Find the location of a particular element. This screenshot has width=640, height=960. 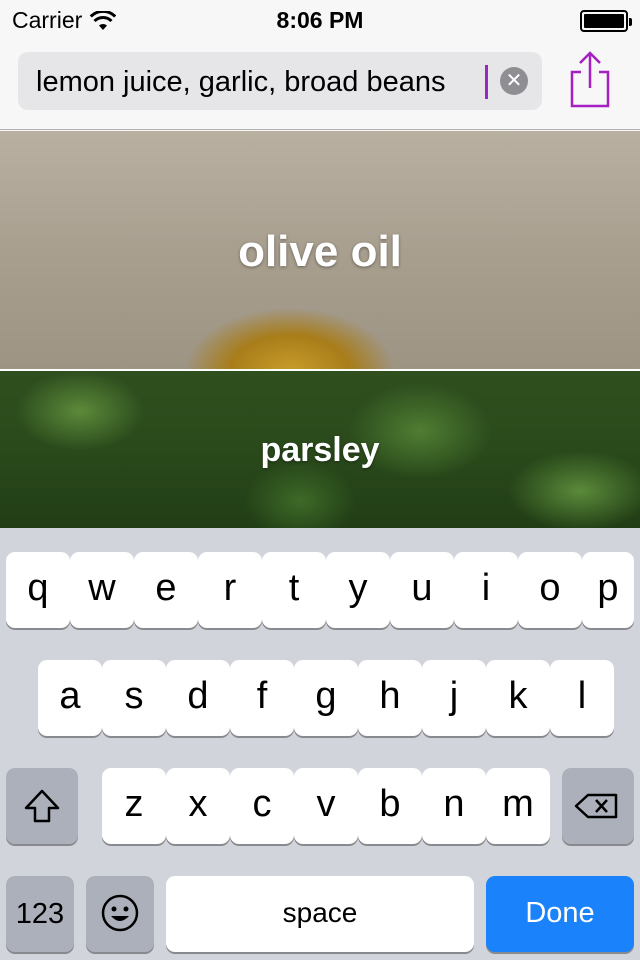

search-input: lemon juice, garlic, broad beans ✕ is located at coordinates (280, 81).